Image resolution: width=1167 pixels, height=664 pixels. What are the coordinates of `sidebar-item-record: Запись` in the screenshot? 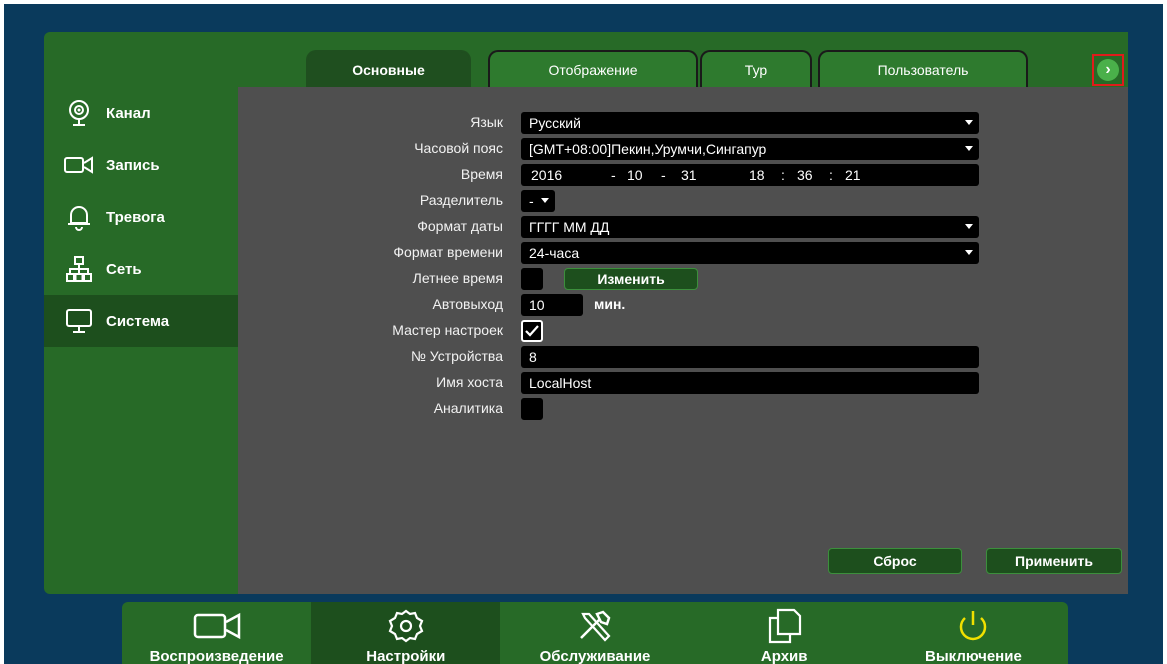 It's located at (141, 165).